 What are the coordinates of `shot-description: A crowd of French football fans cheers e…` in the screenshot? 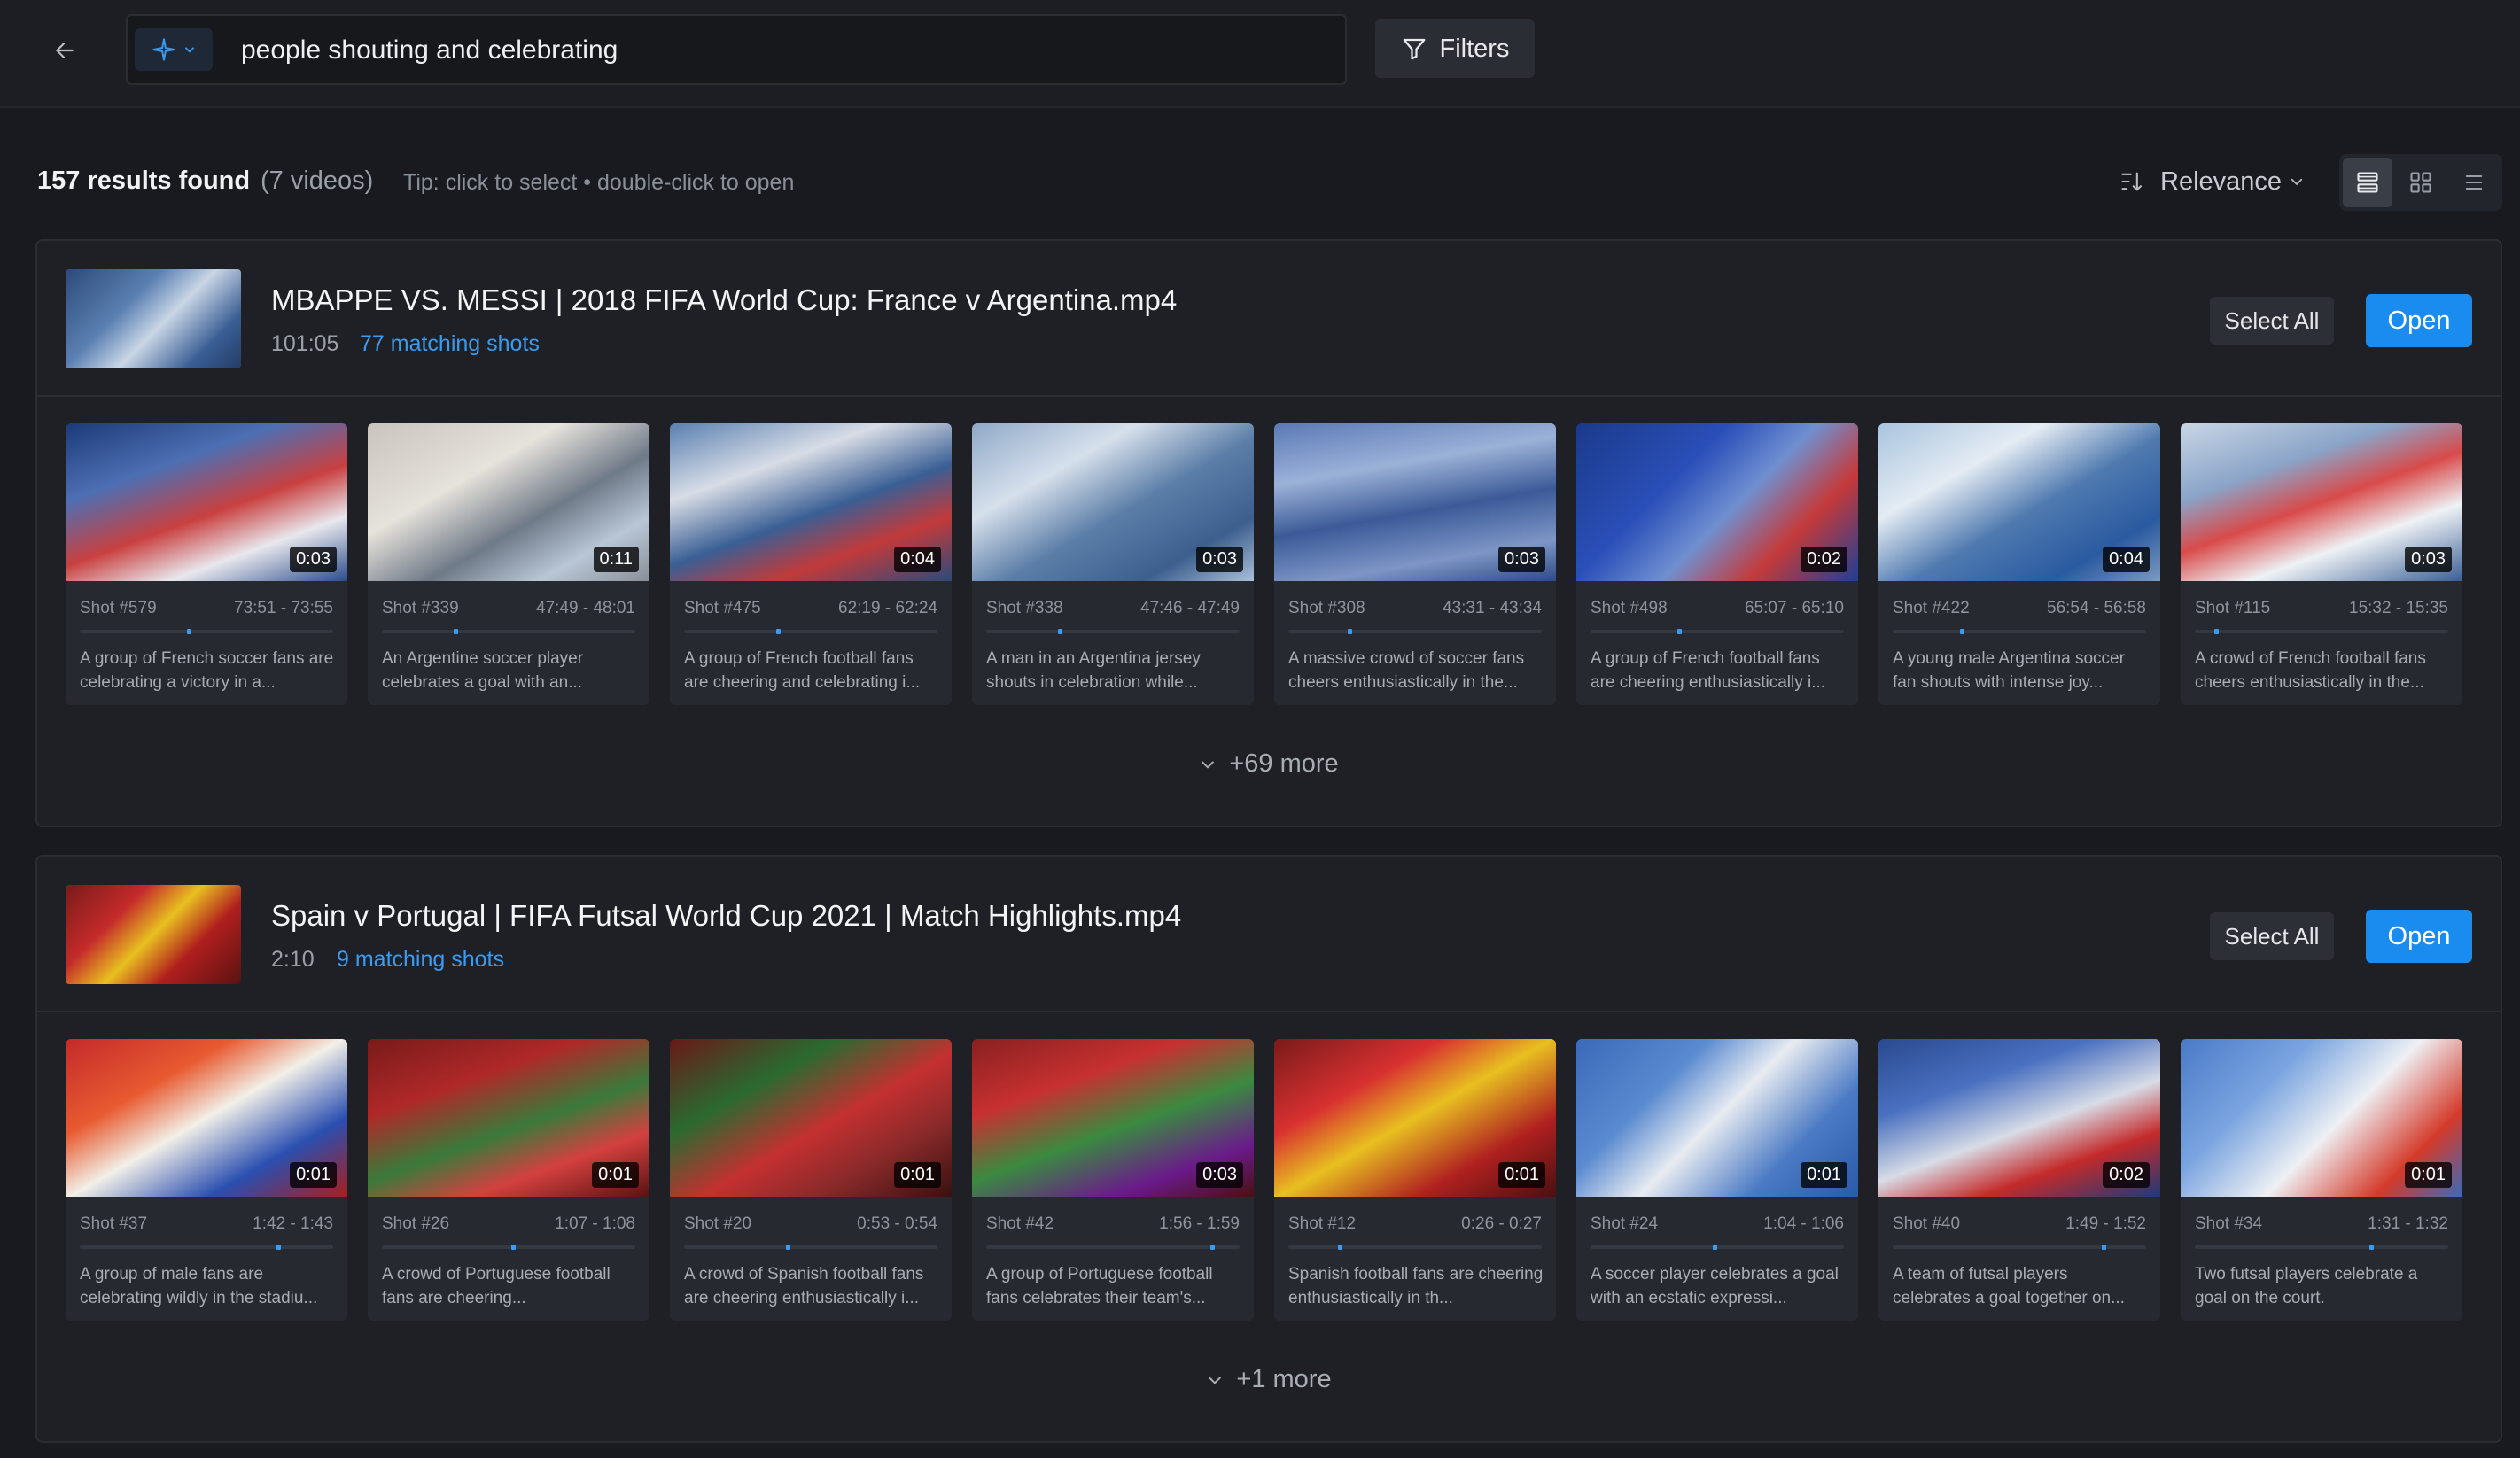 It's located at (2310, 670).